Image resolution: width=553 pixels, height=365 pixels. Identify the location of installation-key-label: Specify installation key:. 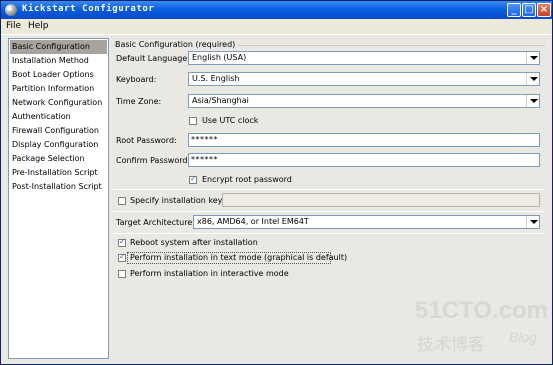
(177, 200).